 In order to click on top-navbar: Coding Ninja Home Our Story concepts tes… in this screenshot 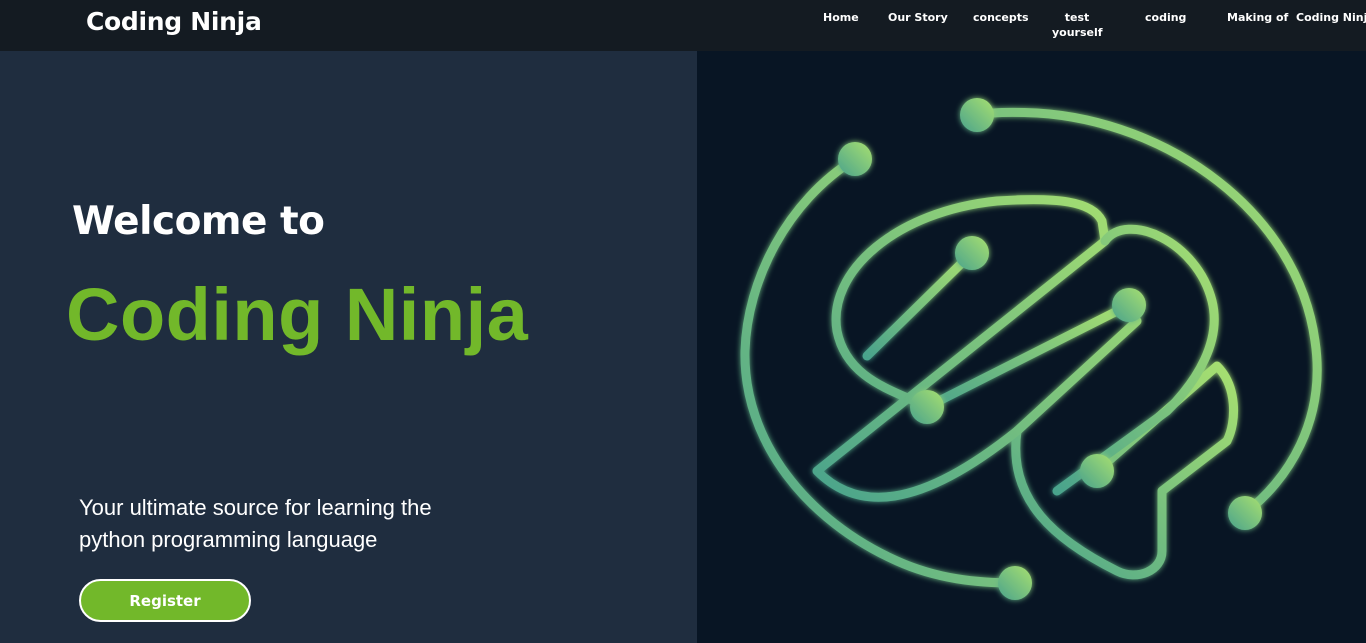, I will do `click(683, 25)`.